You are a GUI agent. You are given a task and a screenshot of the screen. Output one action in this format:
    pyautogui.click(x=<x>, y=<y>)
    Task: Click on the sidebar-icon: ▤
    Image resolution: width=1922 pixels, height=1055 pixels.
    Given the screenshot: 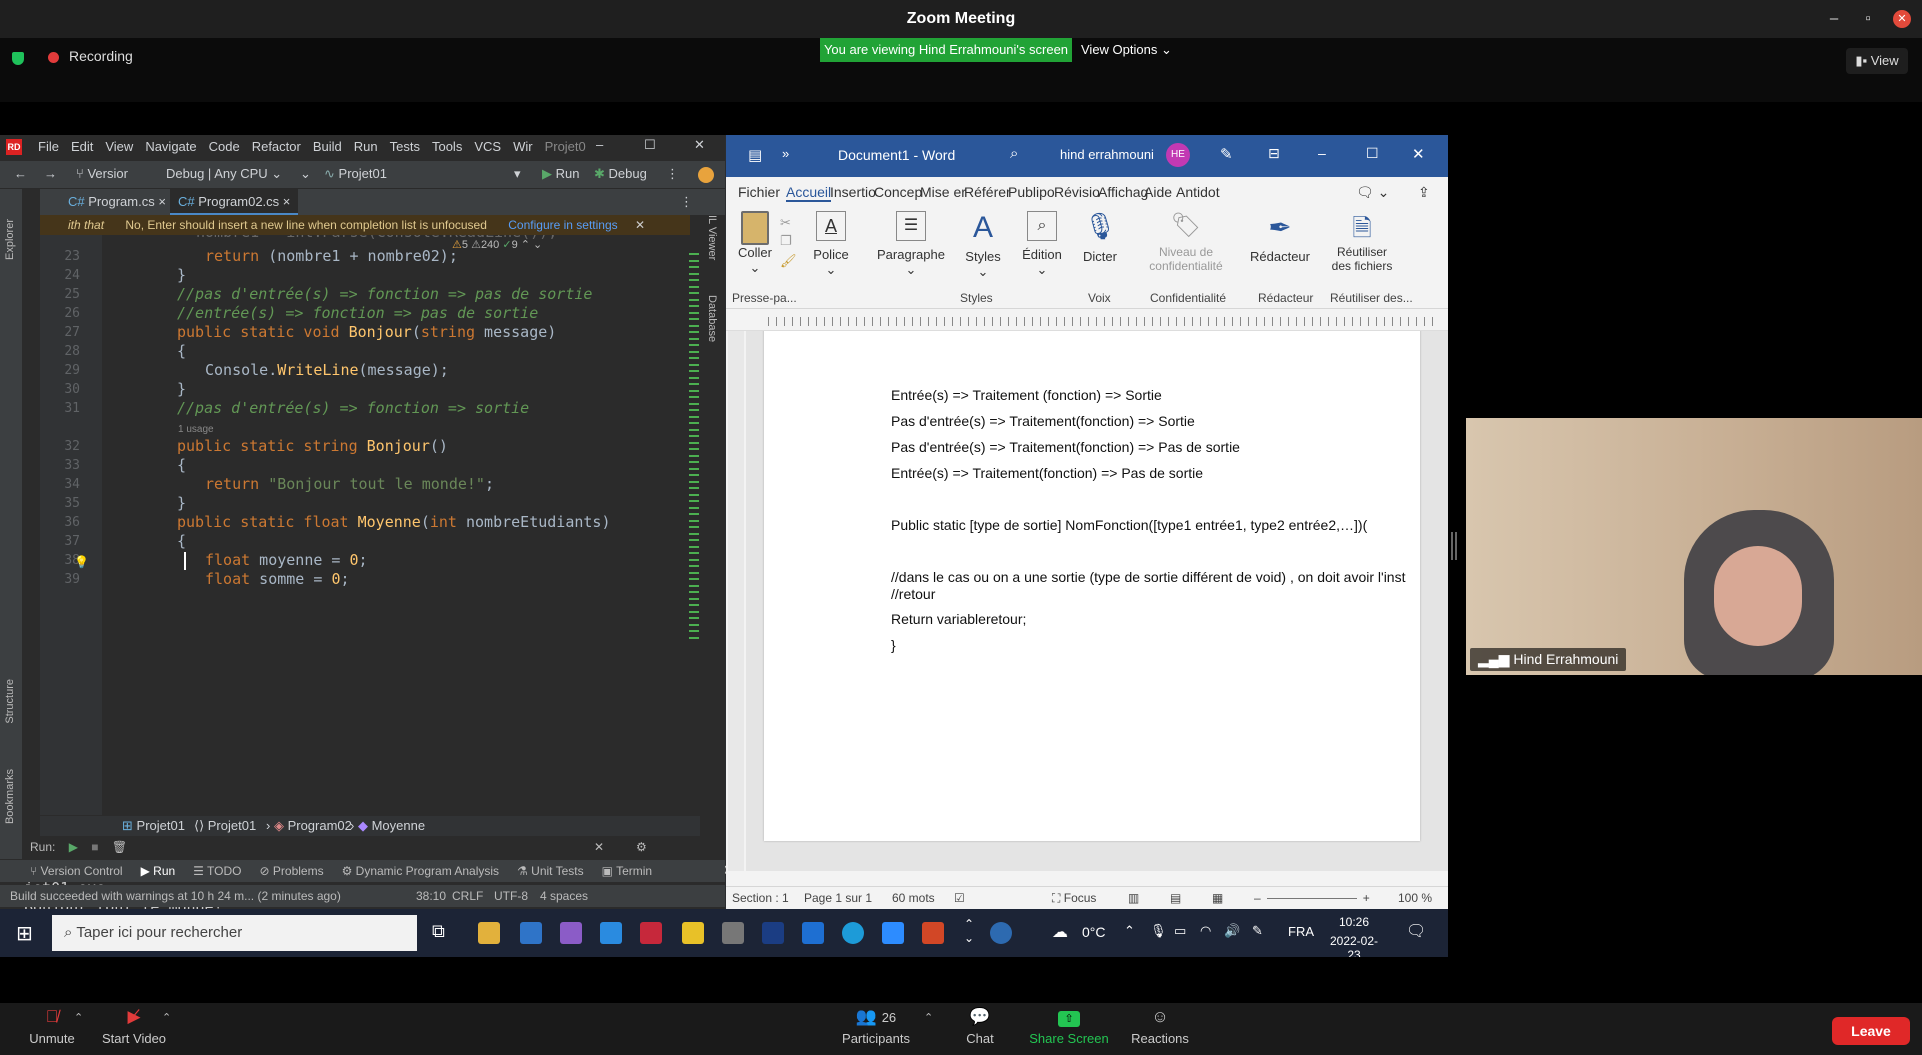 What is the action you would take?
    pyautogui.click(x=755, y=155)
    